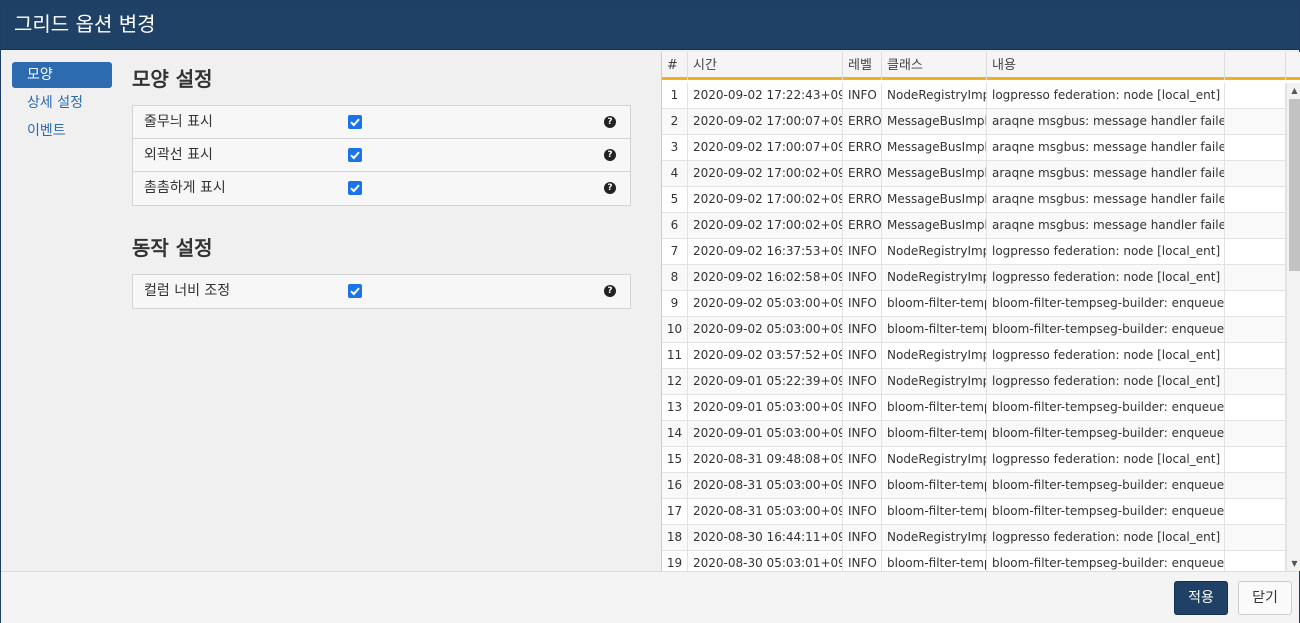 Image resolution: width=1300 pixels, height=623 pixels. What do you see at coordinates (934, 66) in the screenshot?
I see `column-header-class: 클래스` at bounding box center [934, 66].